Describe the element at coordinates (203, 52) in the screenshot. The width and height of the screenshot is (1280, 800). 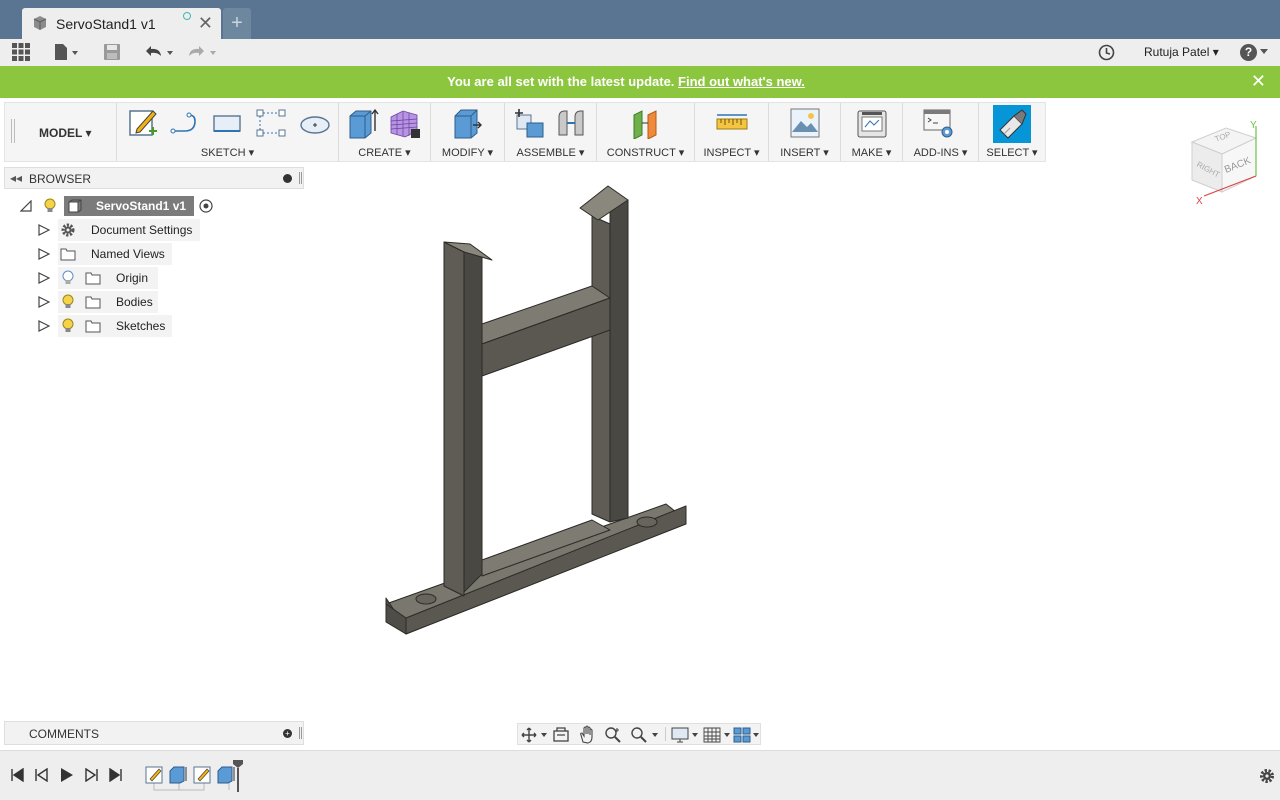
I see `redo-icon` at that location.